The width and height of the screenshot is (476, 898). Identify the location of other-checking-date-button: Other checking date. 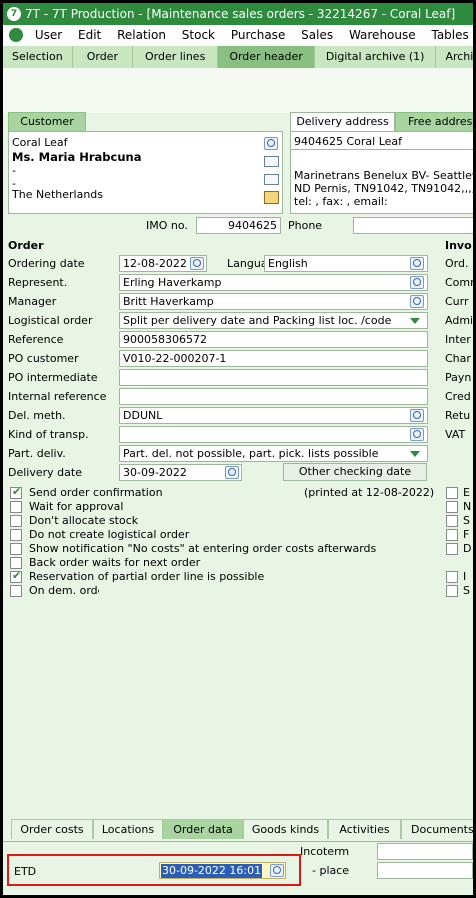
(355, 472).